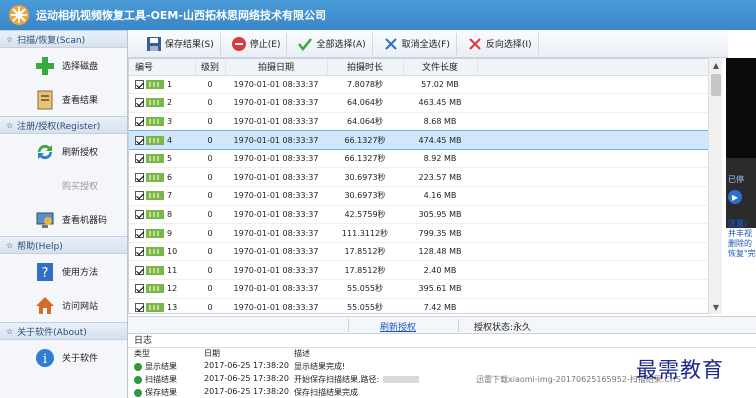  Describe the element at coordinates (440, 140) in the screenshot. I see `row-size: 474.45 MB` at that location.